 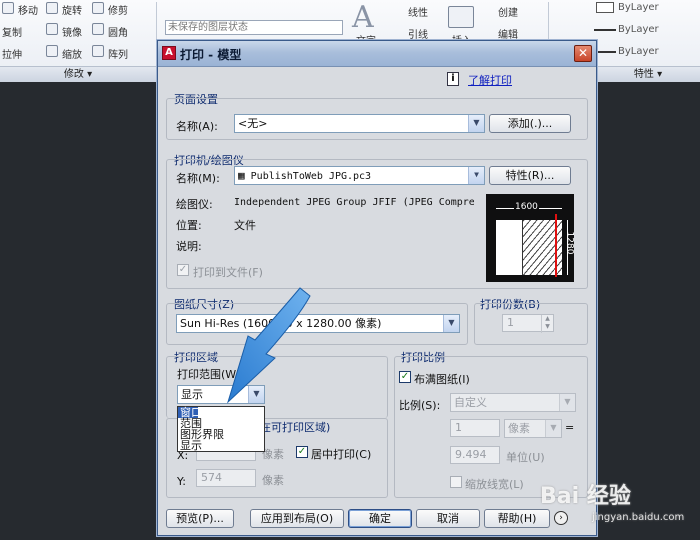 I want to click on text-icon: A, so click(x=363, y=17).